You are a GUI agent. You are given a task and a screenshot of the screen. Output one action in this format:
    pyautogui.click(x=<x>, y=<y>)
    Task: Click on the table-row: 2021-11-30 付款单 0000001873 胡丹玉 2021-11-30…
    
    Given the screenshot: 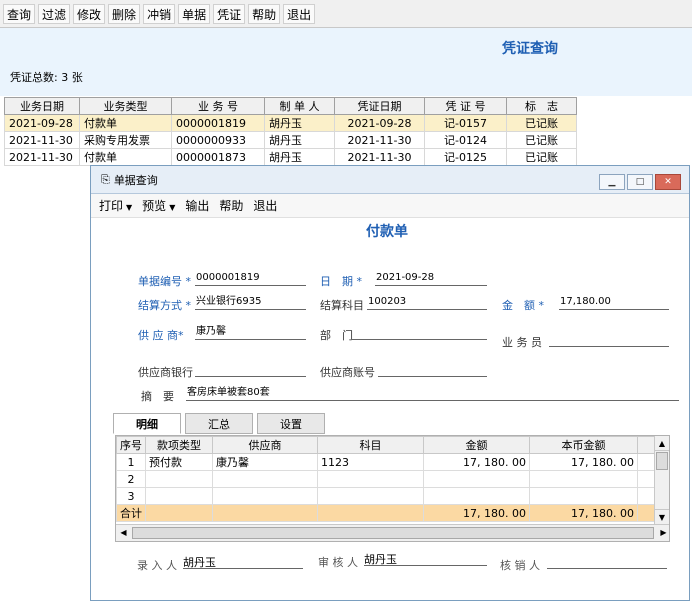 What is the action you would take?
    pyautogui.click(x=290, y=157)
    